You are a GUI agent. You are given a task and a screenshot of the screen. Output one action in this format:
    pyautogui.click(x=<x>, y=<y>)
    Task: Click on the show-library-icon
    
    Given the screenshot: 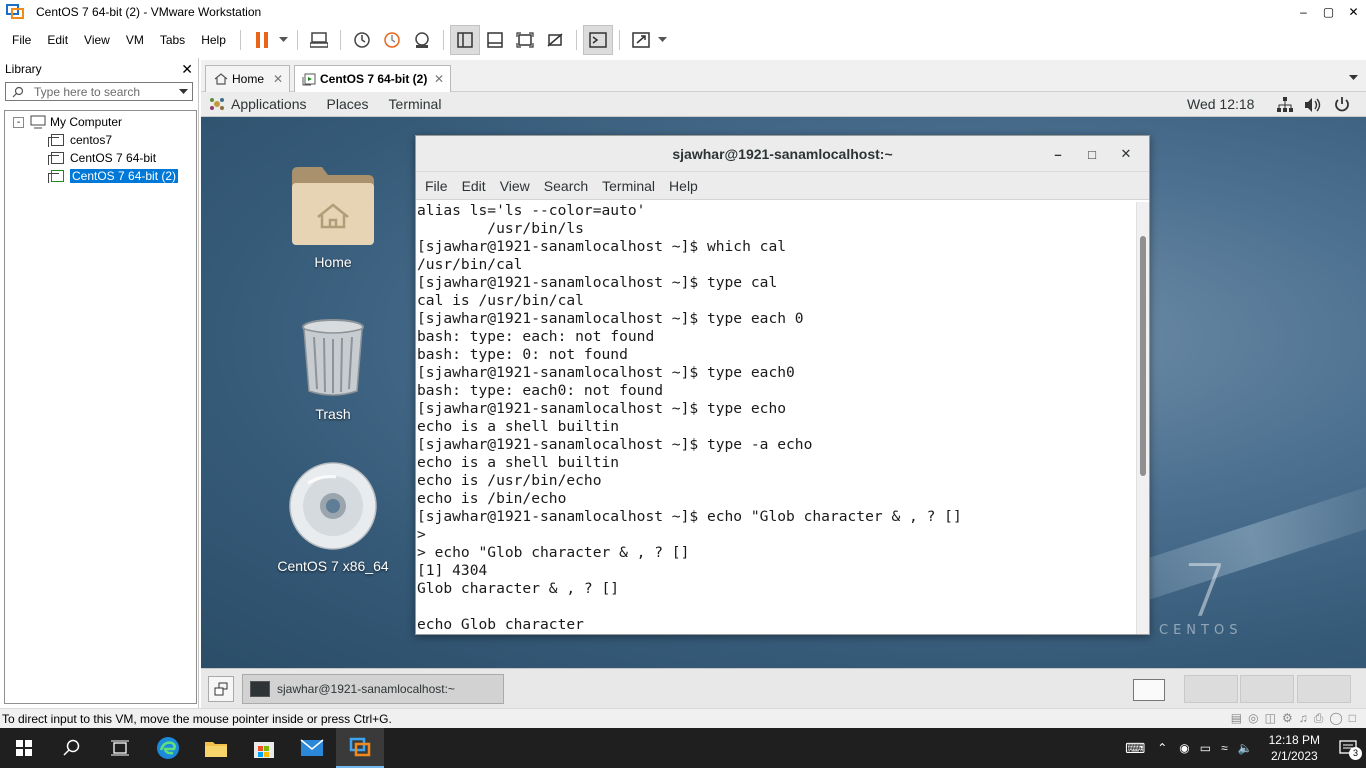 What is the action you would take?
    pyautogui.click(x=464, y=40)
    